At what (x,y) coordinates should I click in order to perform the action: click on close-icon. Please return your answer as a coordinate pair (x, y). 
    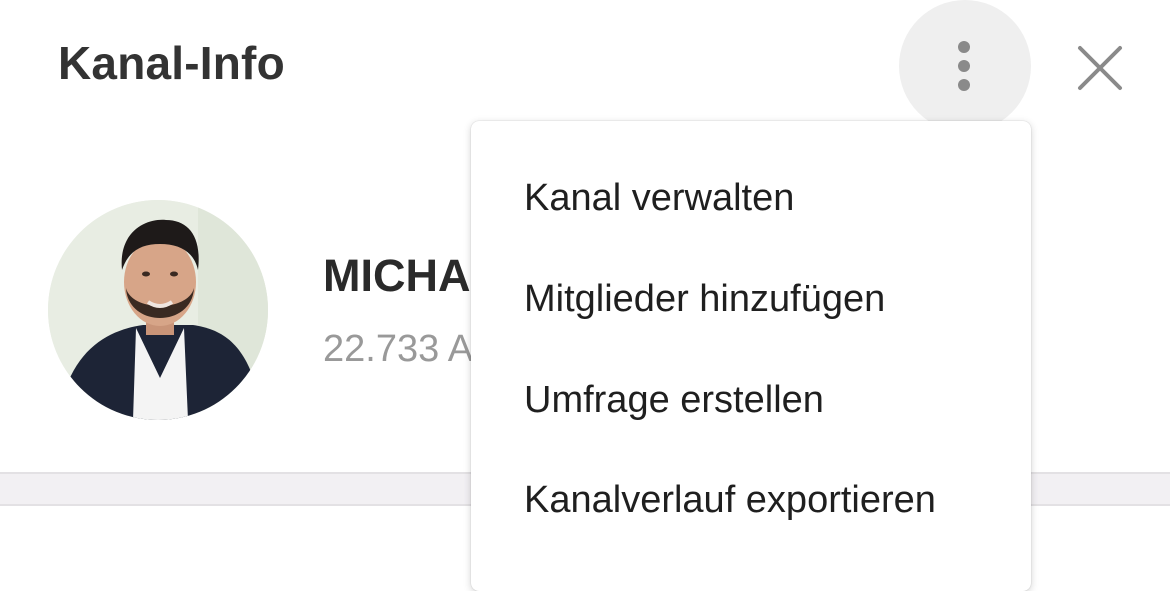
    Looking at the image, I should click on (1100, 68).